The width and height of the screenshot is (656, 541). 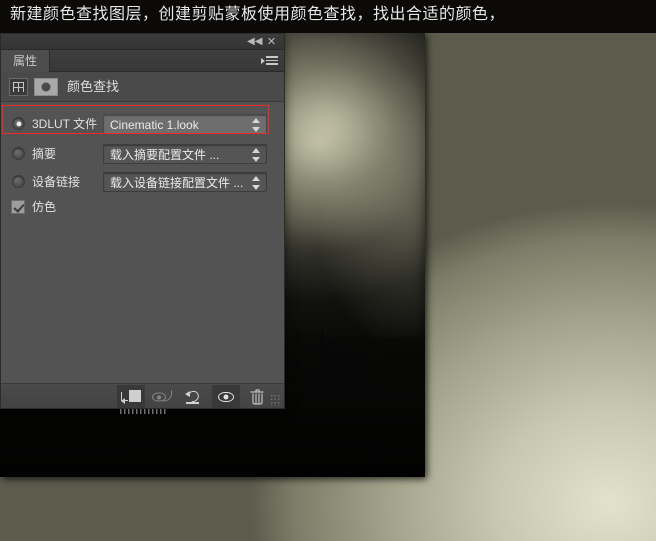 I want to click on select-3dlut-file: Cinematic 1.look, so click(x=185, y=124).